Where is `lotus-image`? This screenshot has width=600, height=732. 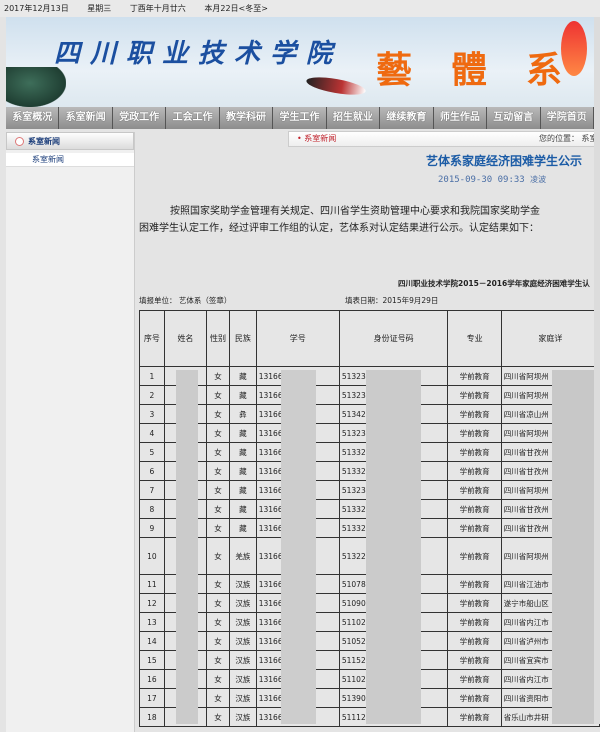 lotus-image is located at coordinates (36, 87).